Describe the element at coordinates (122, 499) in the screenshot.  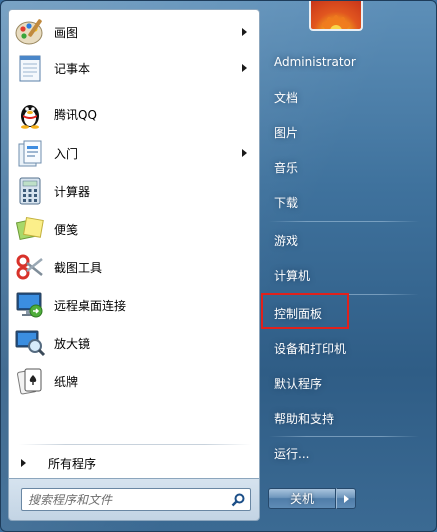
I see `search-input` at that location.